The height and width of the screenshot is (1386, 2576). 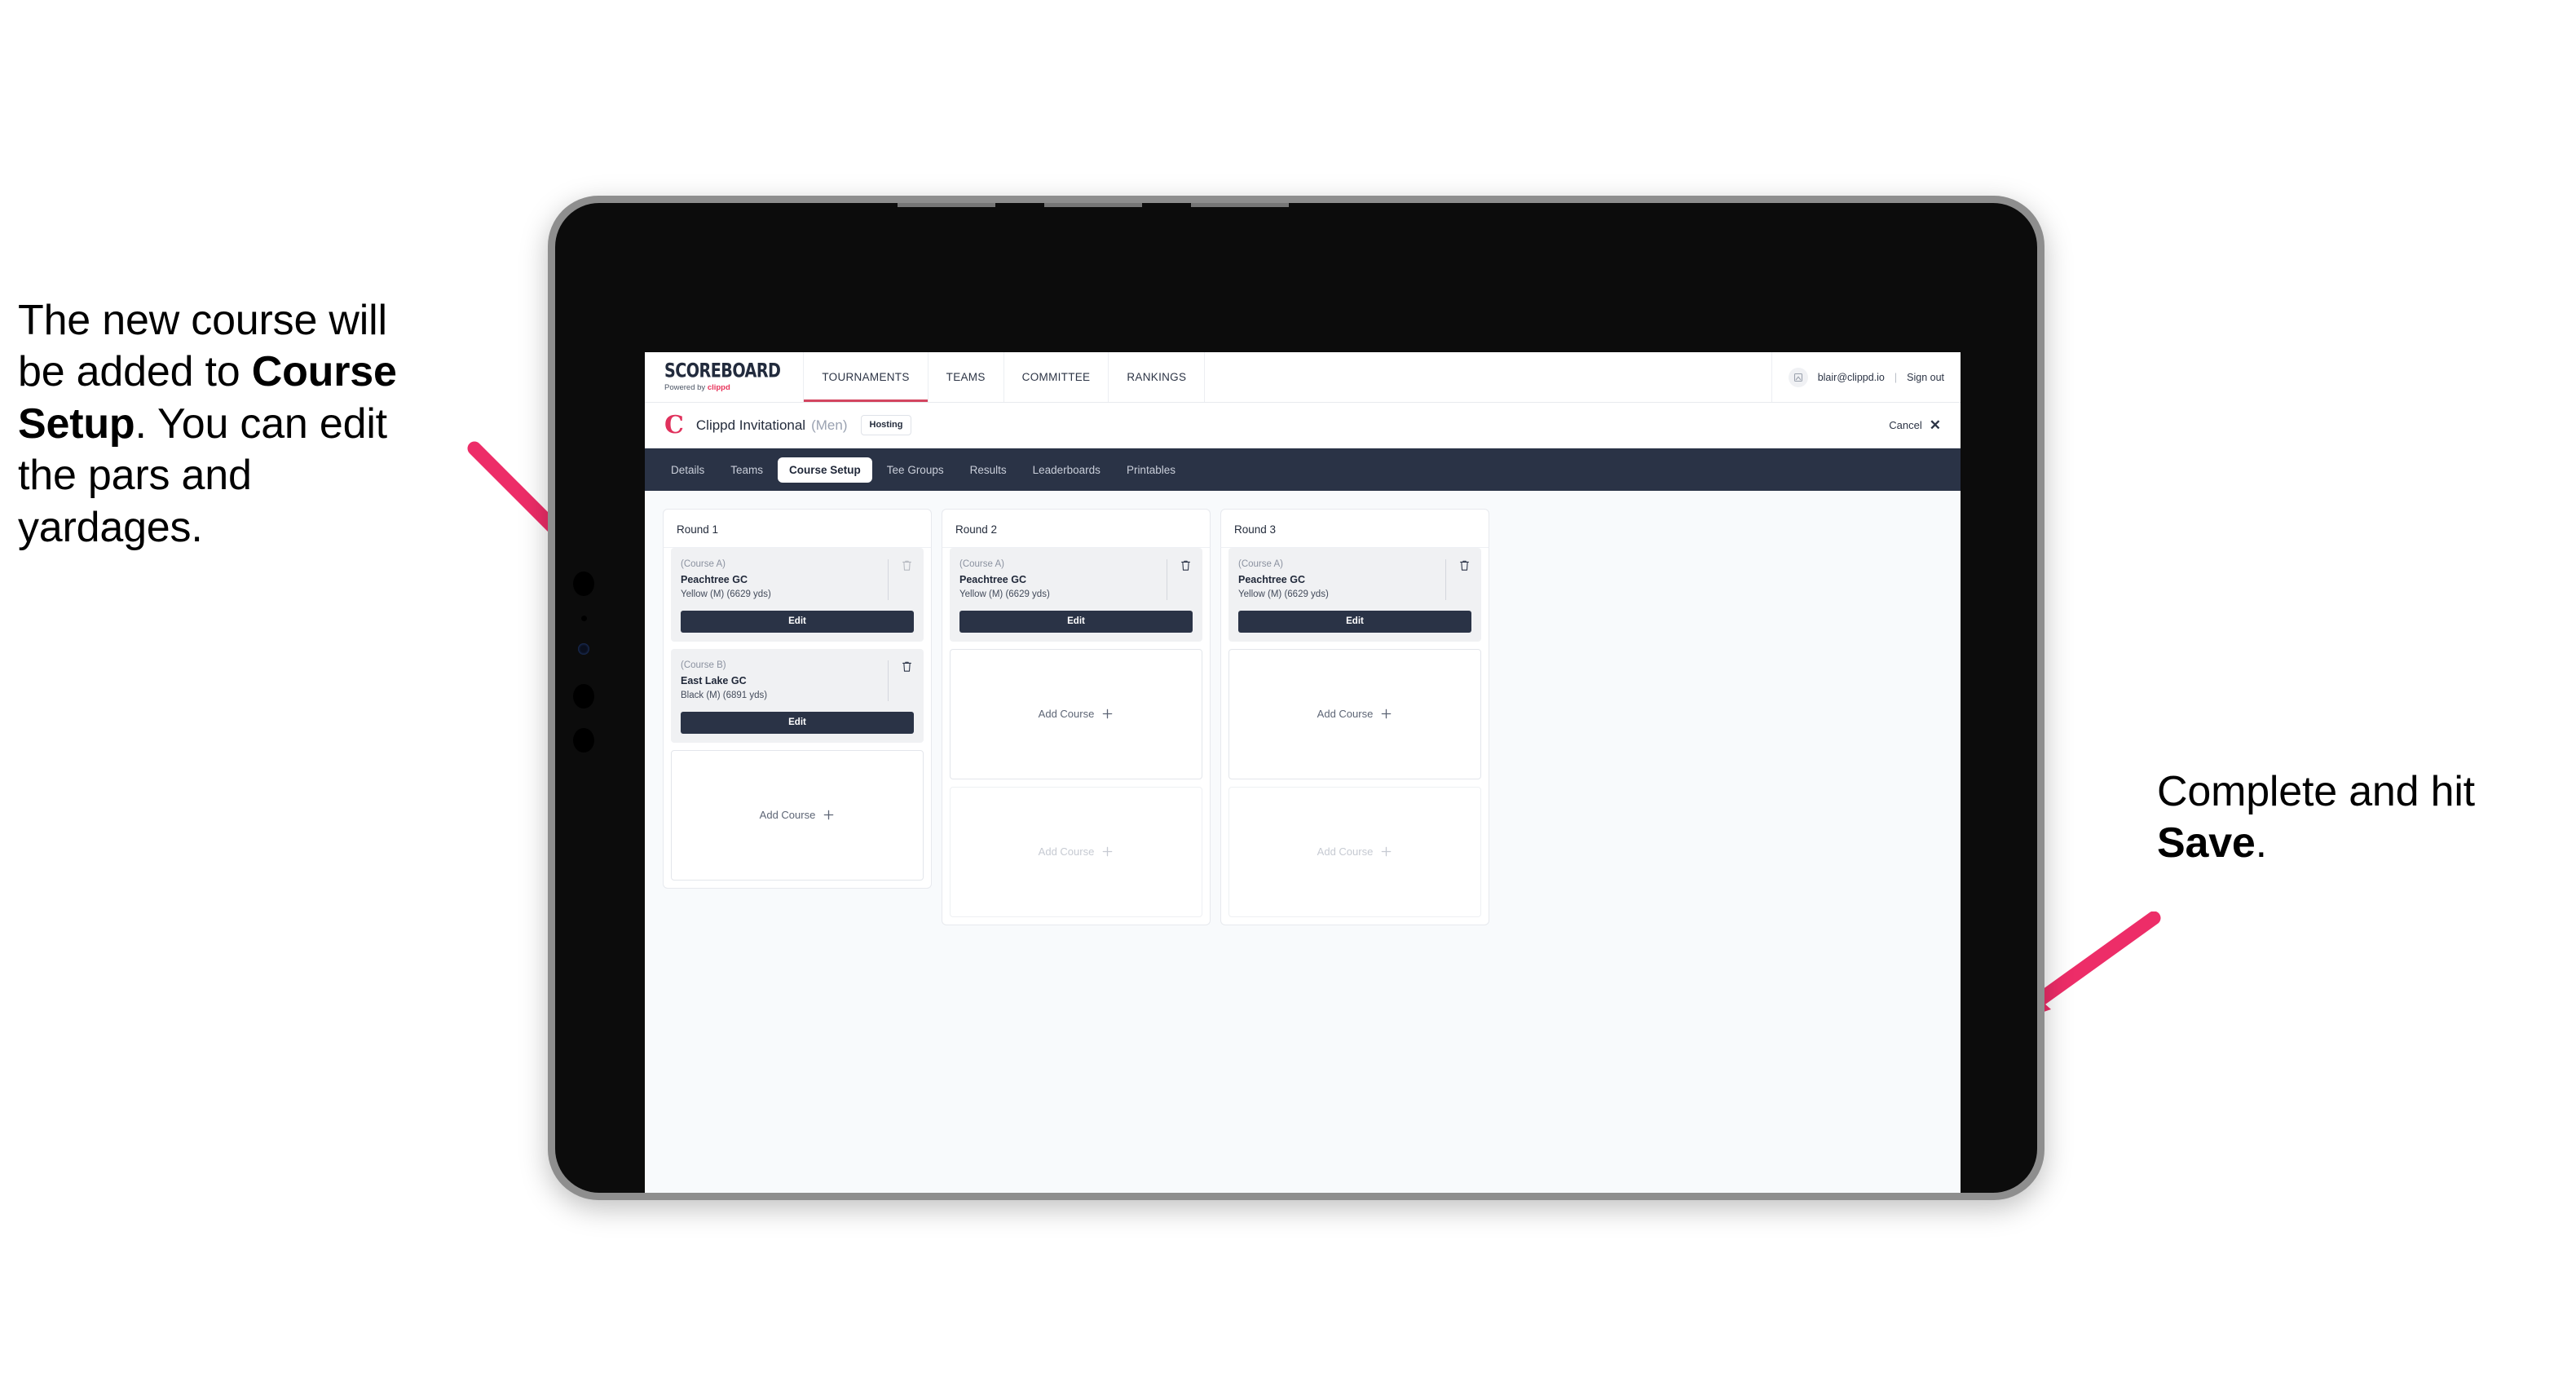 What do you see at coordinates (988, 470) in the screenshot?
I see `tab-results: Results` at bounding box center [988, 470].